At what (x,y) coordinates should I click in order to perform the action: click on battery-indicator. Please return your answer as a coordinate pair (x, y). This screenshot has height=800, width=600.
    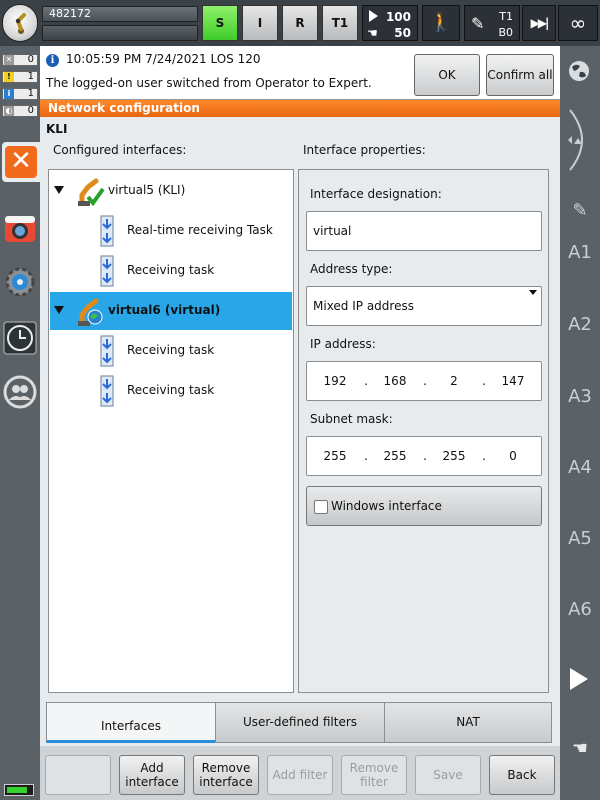
    Looking at the image, I should click on (19, 790).